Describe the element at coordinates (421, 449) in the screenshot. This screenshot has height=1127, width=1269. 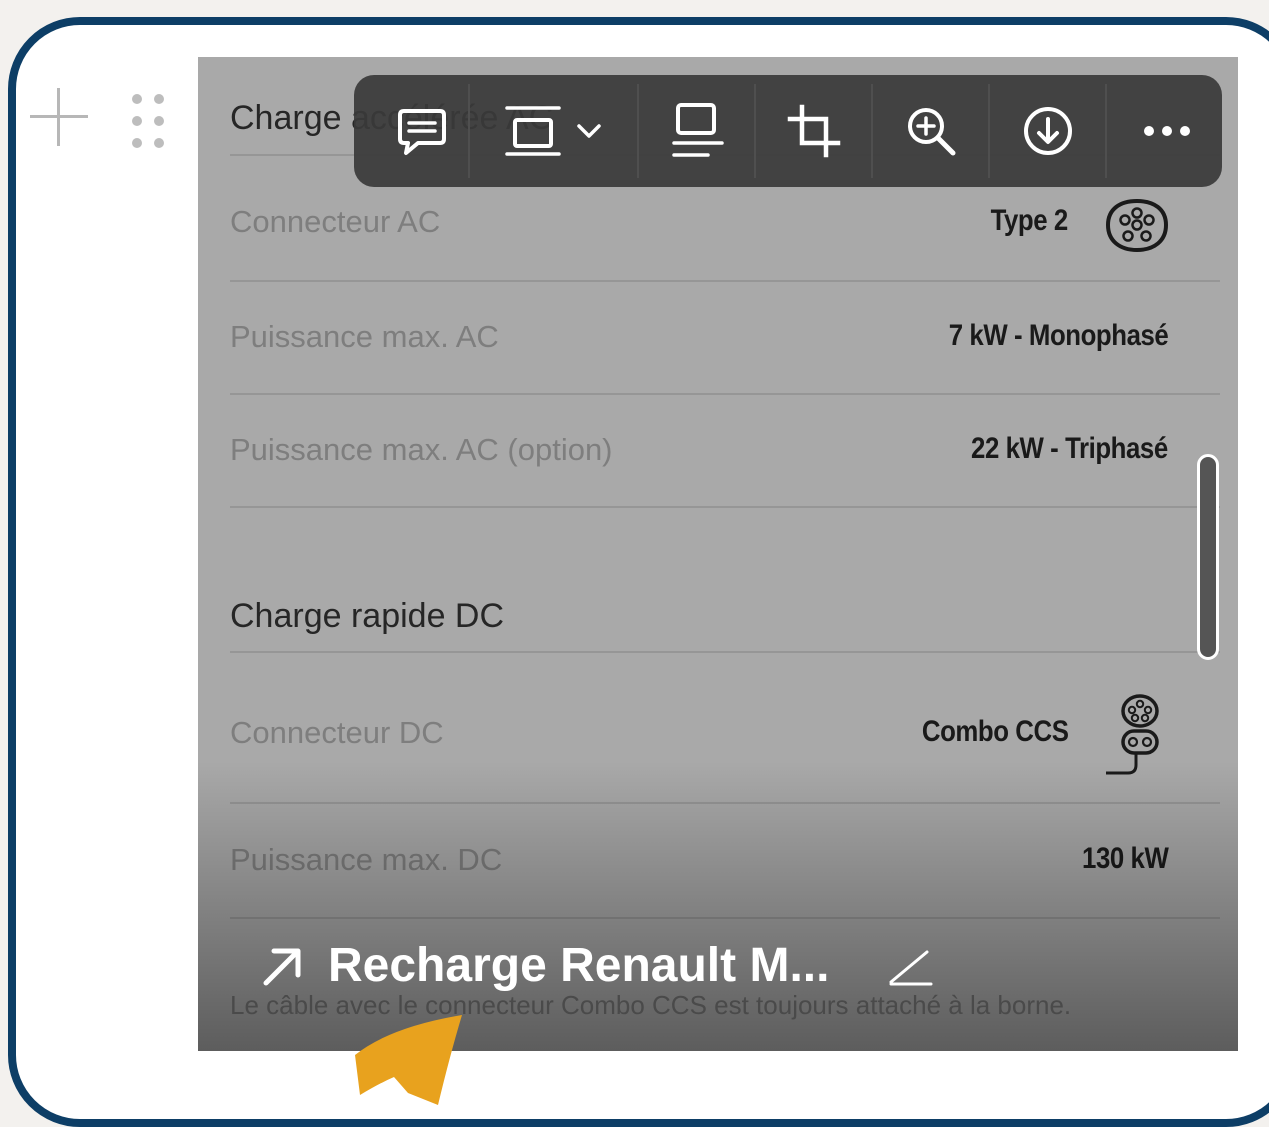
I see `row-label: Puissance max. AC (option)` at that location.